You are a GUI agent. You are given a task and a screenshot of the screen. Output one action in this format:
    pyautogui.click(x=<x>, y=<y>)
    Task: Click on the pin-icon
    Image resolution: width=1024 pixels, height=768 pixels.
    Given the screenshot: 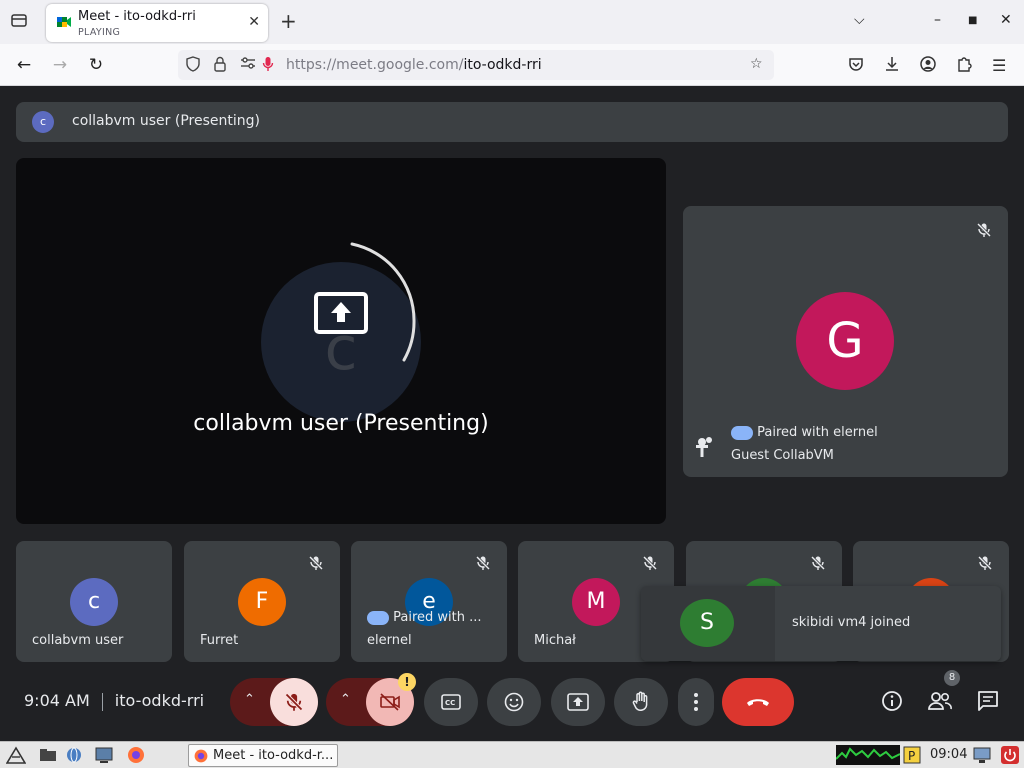 What is the action you would take?
    pyautogui.click(x=704, y=449)
    